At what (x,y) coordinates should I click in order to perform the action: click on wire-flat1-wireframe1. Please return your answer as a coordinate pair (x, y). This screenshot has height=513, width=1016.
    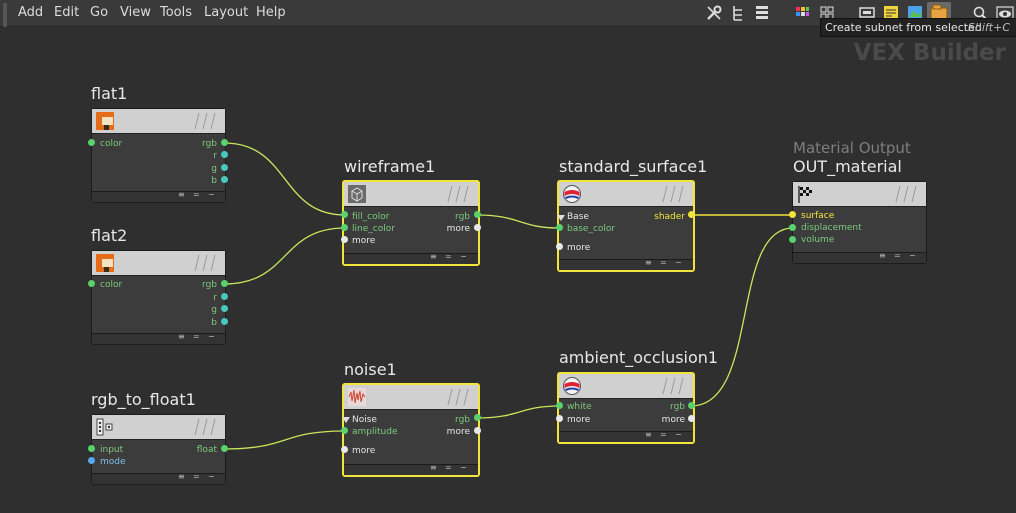
    Looking at the image, I should click on (284, 179).